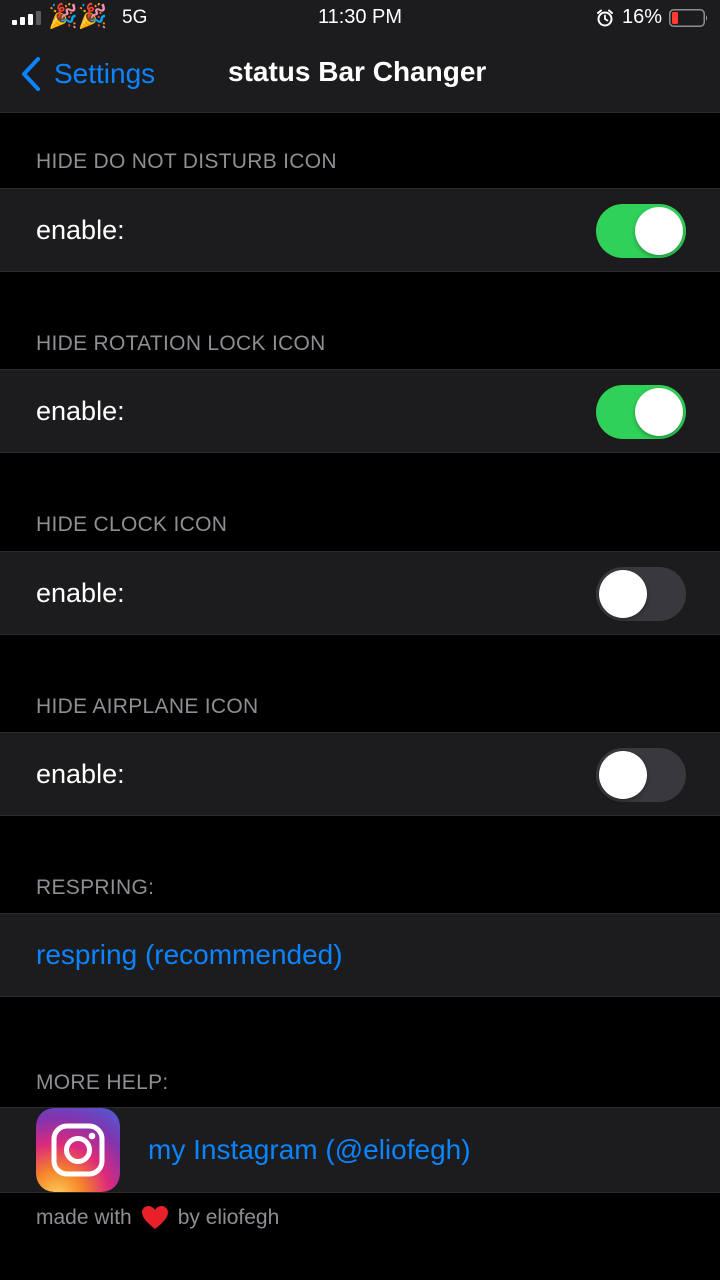  Describe the element at coordinates (688, 18) in the screenshot. I see `battery-icon` at that location.